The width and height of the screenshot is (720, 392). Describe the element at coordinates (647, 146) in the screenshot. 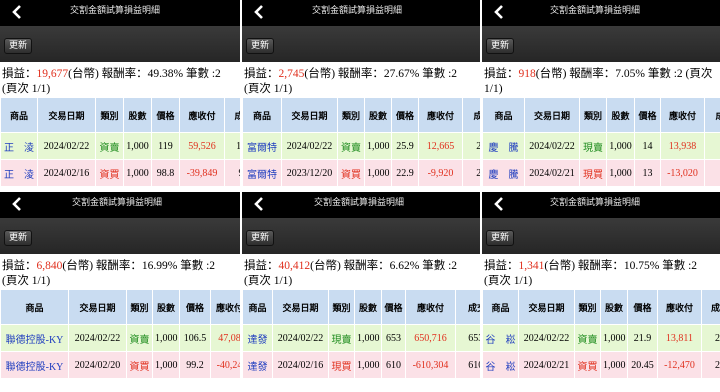

I see `table-cell: 14` at that location.